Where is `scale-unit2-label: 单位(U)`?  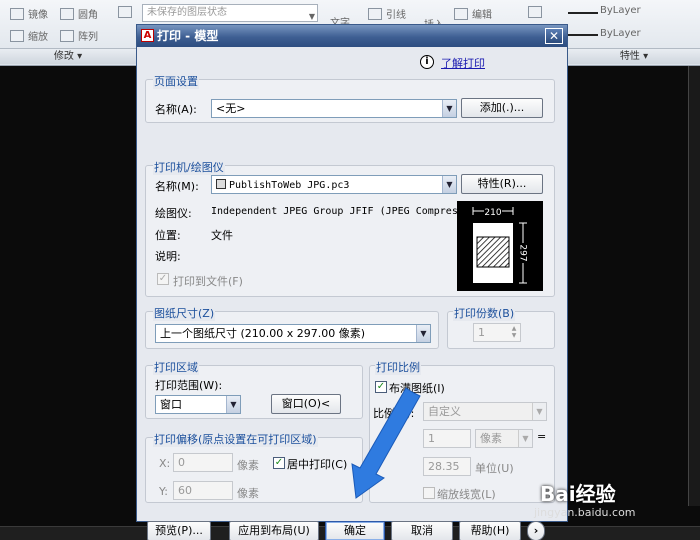
scale-unit2-label: 单位(U) is located at coordinates (494, 468).